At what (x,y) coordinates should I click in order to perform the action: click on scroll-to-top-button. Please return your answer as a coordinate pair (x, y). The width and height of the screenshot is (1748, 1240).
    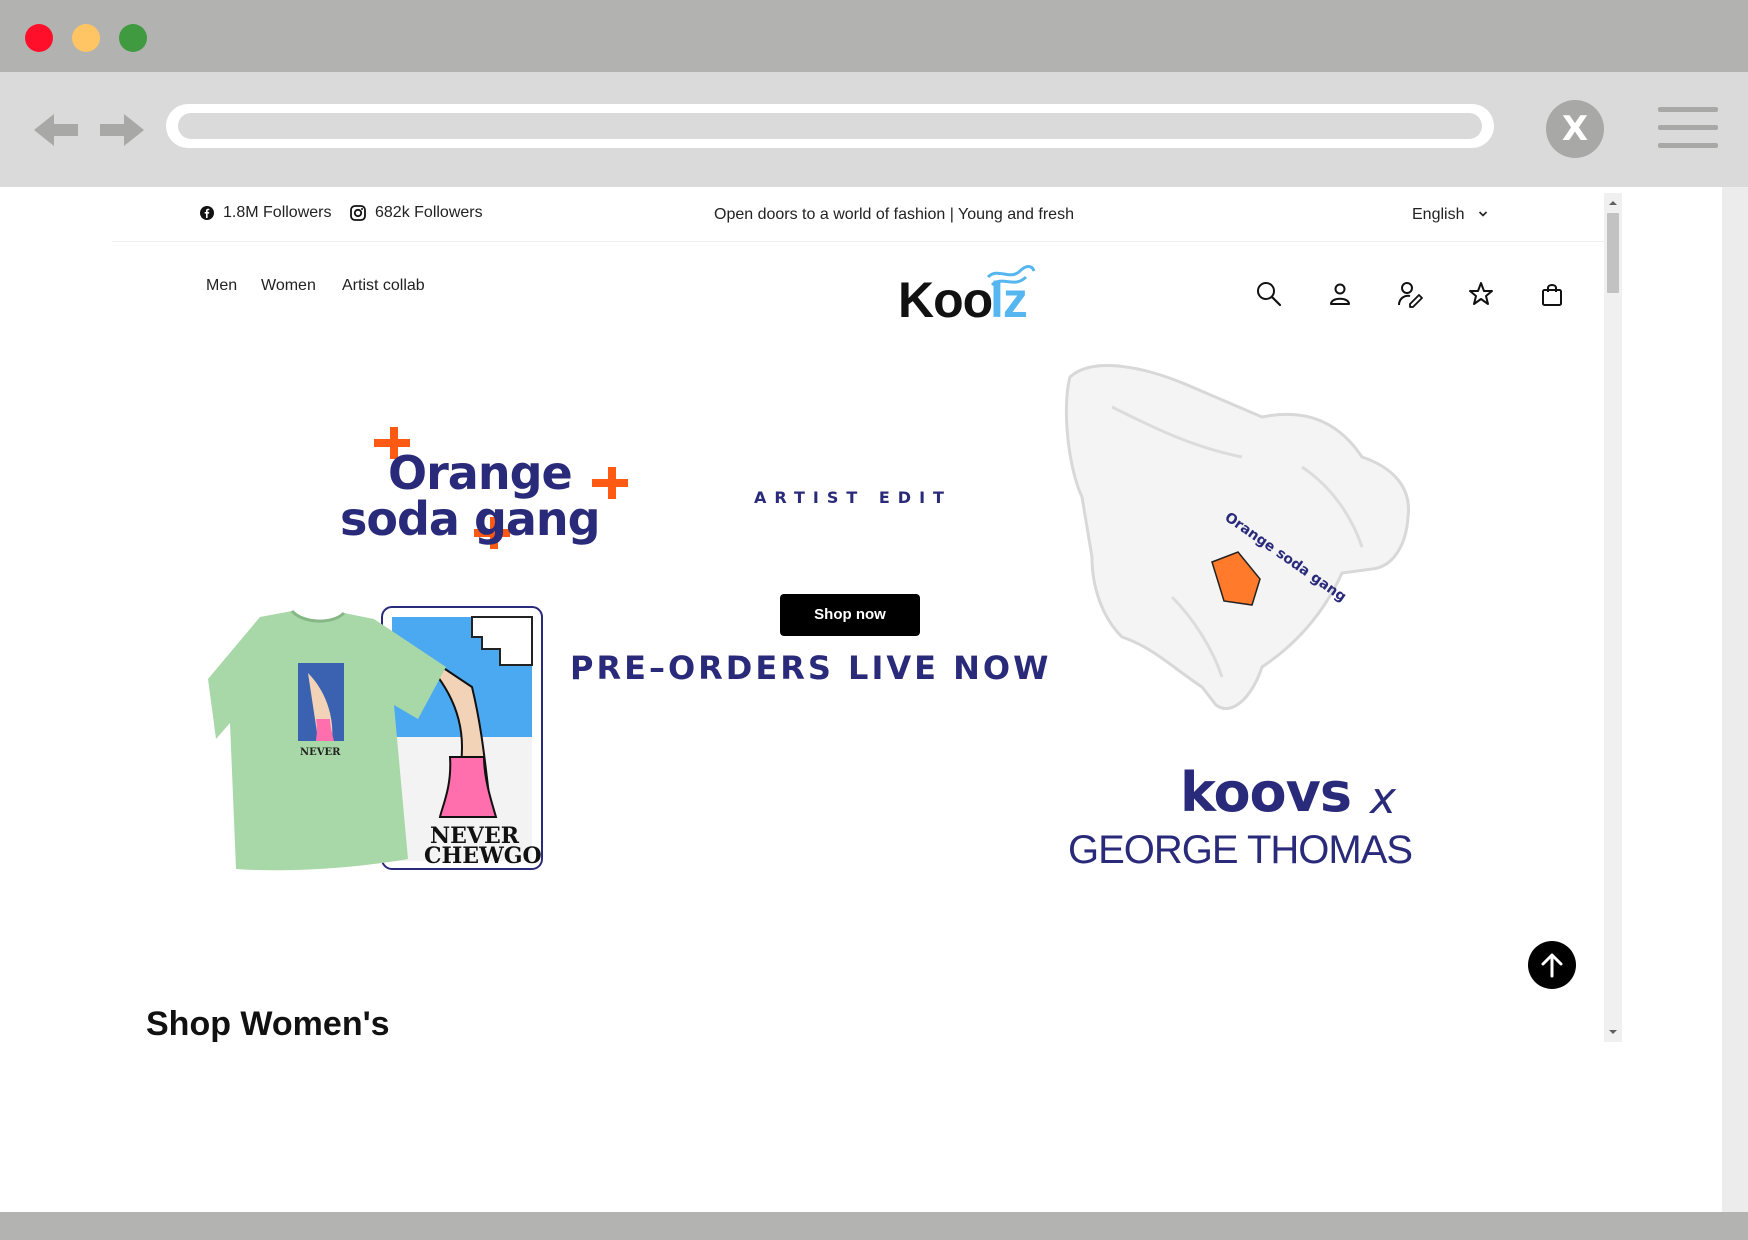
    Looking at the image, I should click on (1552, 965).